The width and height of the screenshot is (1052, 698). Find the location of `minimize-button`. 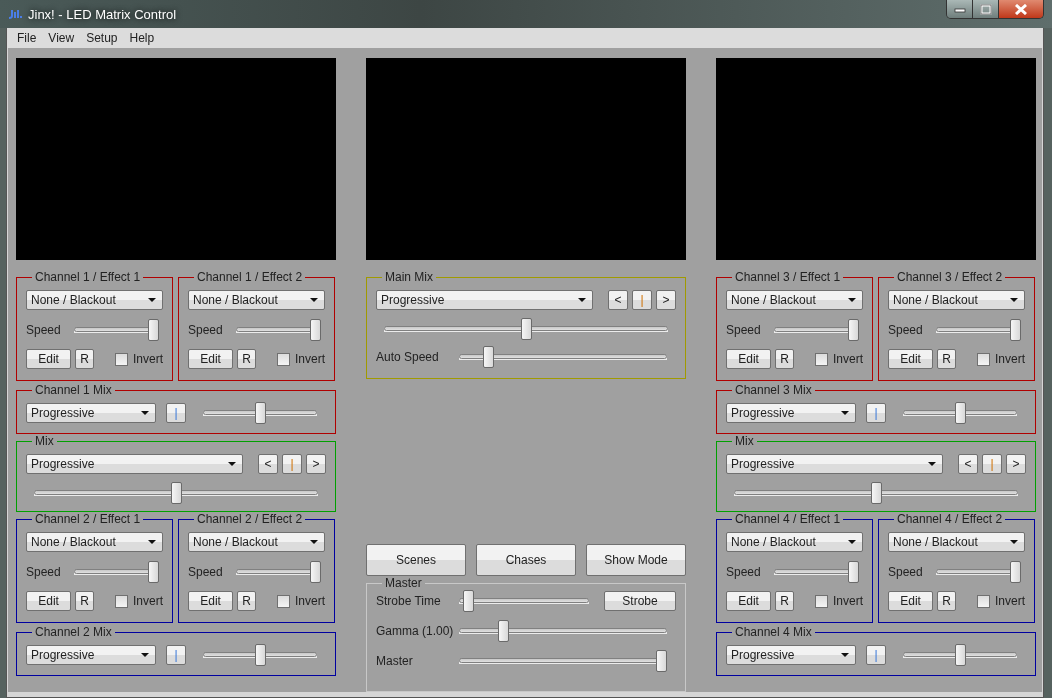

minimize-button is located at coordinates (960, 9).